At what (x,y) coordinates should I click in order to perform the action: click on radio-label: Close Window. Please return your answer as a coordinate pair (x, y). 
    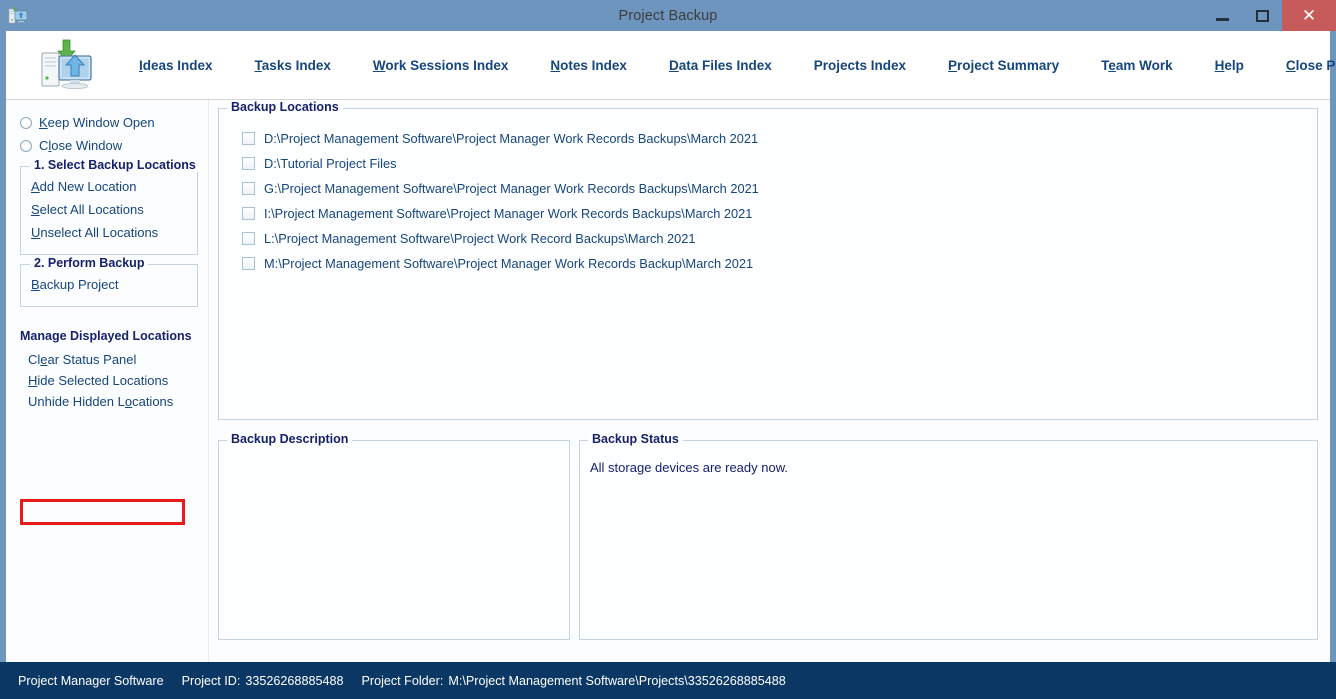
    Looking at the image, I should click on (81, 145).